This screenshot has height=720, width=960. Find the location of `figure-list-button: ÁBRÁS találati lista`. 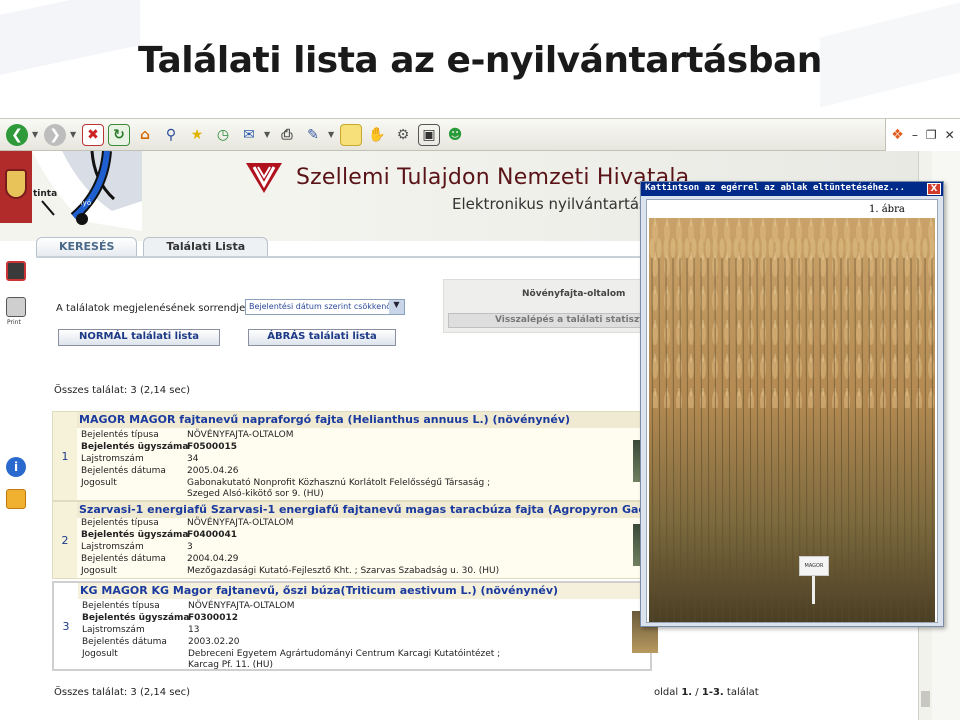

figure-list-button: ÁBRÁS találati lista is located at coordinates (322, 337).